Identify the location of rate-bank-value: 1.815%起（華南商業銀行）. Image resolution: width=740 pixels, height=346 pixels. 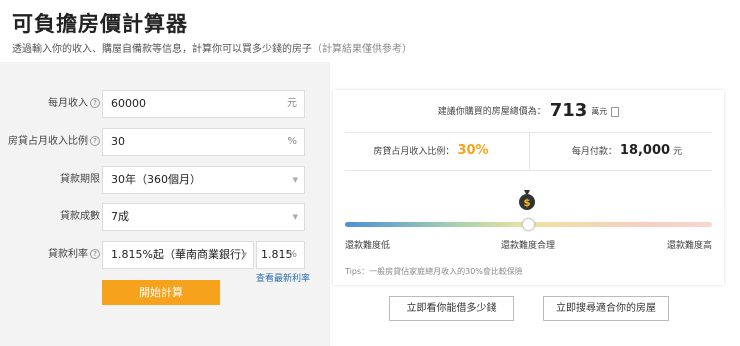
(181, 254).